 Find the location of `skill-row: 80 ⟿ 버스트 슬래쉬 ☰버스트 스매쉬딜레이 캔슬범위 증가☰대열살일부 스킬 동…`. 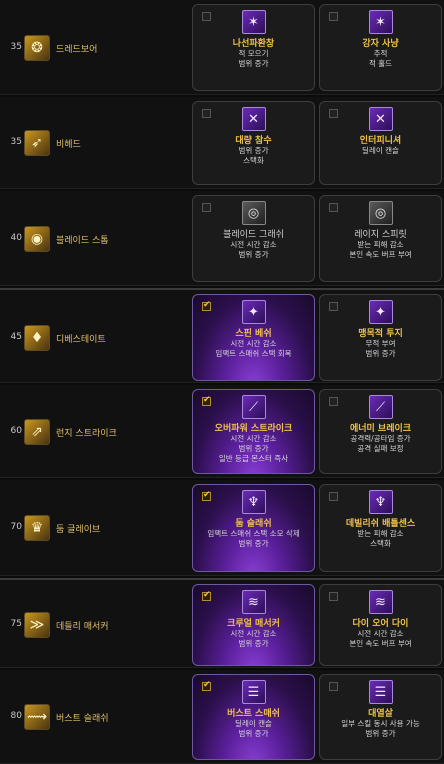

skill-row: 80 ⟿ 버스트 슬래쉬 ☰버스트 스매쉬딜레이 캔슬범위 증가☰대열살일부 스킬 동… is located at coordinates (222, 717).